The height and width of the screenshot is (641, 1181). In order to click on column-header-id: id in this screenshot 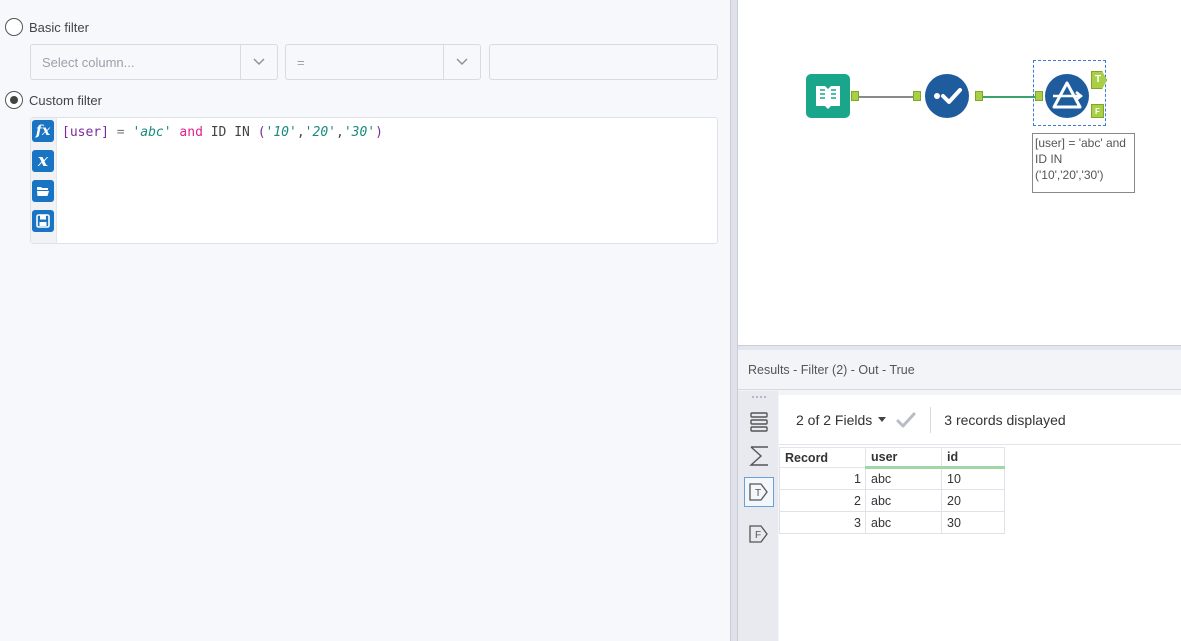, I will do `click(973, 458)`.